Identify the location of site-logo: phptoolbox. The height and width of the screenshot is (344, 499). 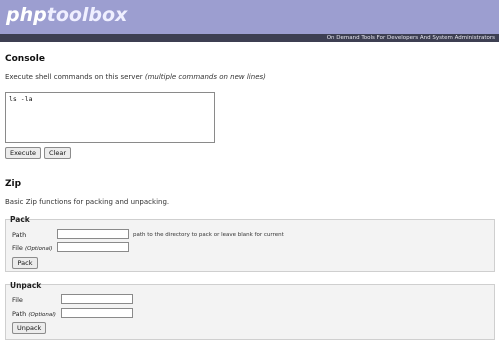
(66, 15).